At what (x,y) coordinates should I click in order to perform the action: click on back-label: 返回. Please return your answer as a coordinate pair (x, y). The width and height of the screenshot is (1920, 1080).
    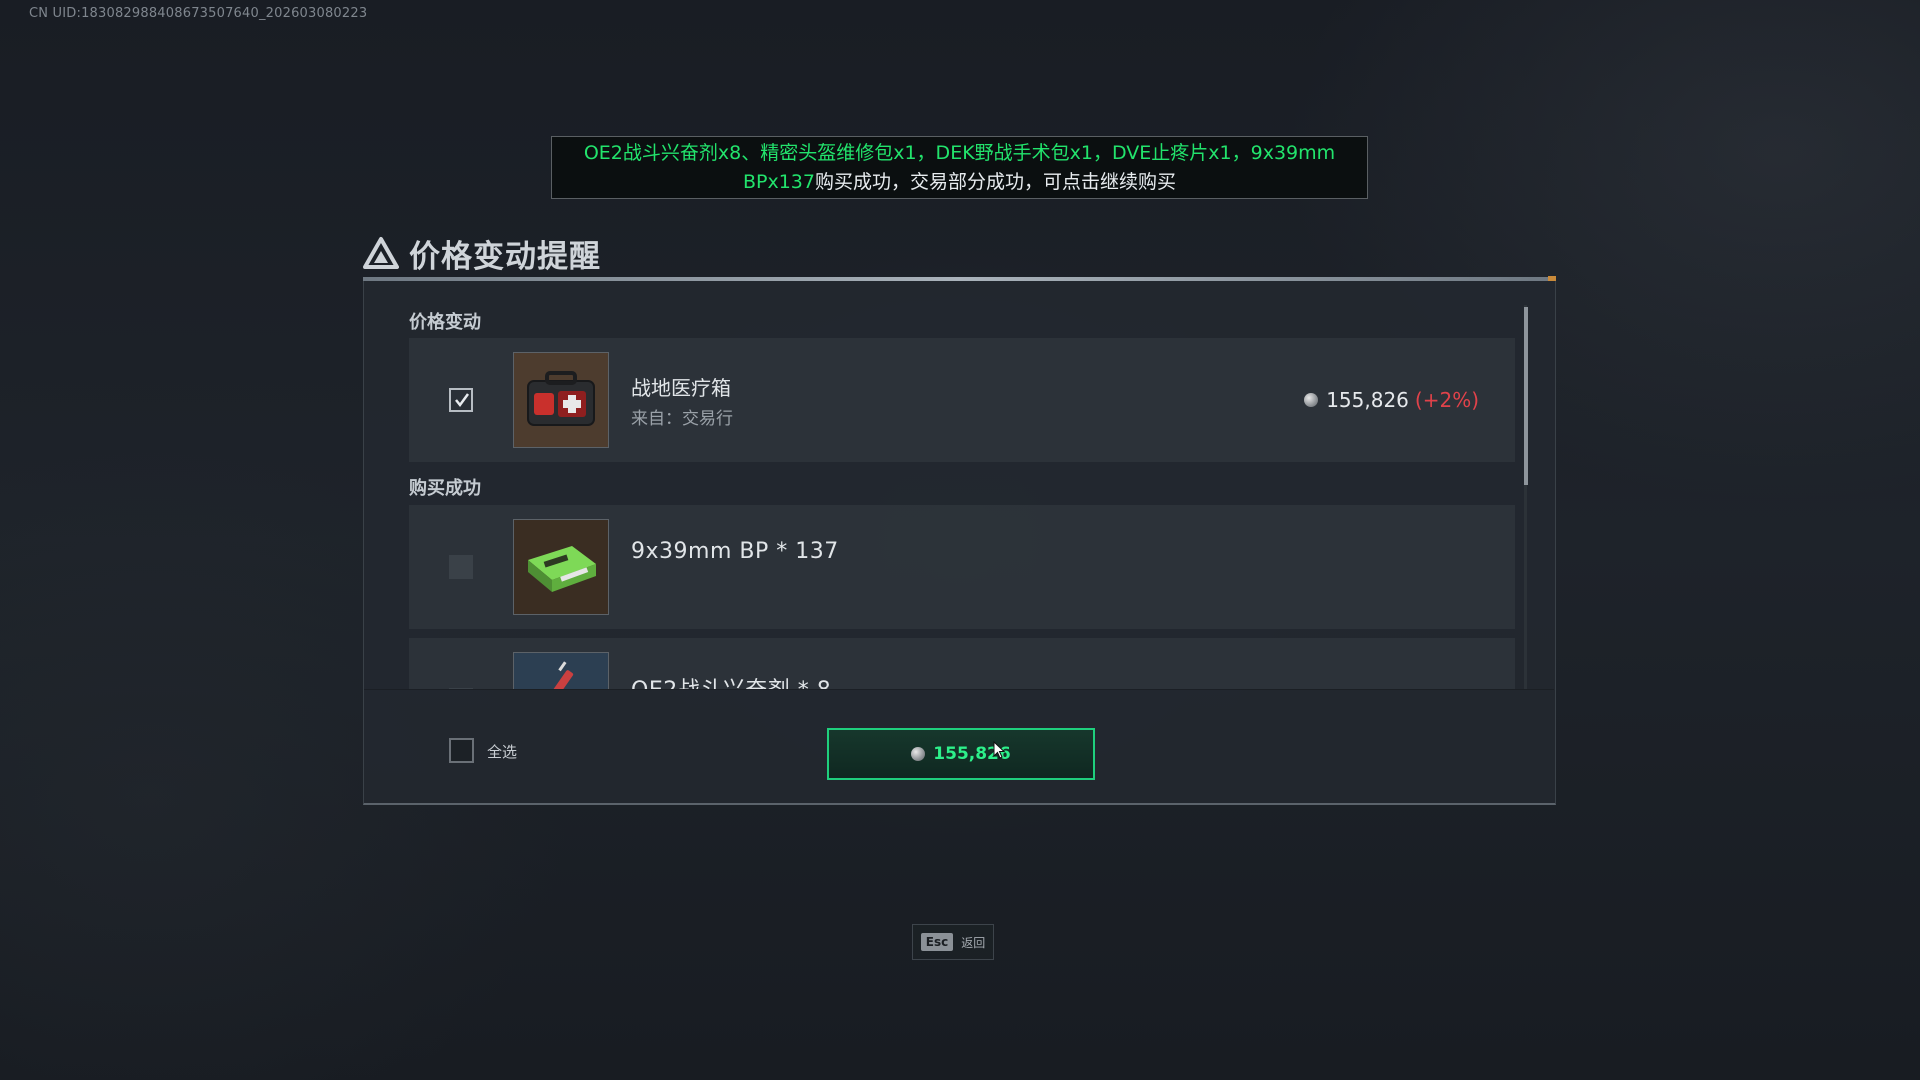
    Looking at the image, I should click on (973, 942).